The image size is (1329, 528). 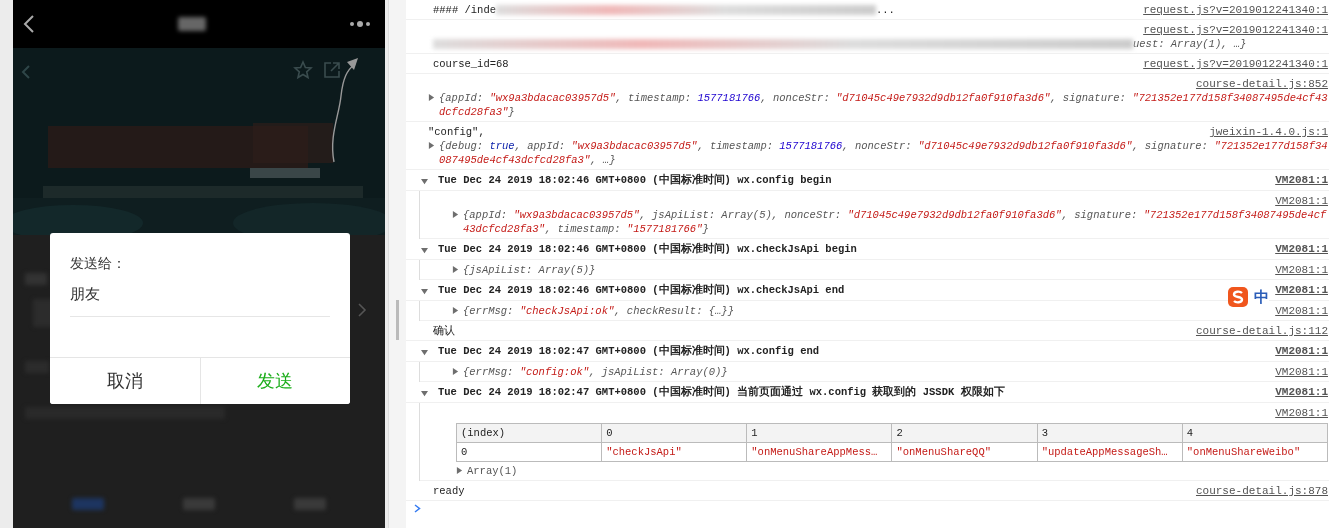 What do you see at coordinates (1248, 297) in the screenshot?
I see `ime-indicator: 中` at bounding box center [1248, 297].